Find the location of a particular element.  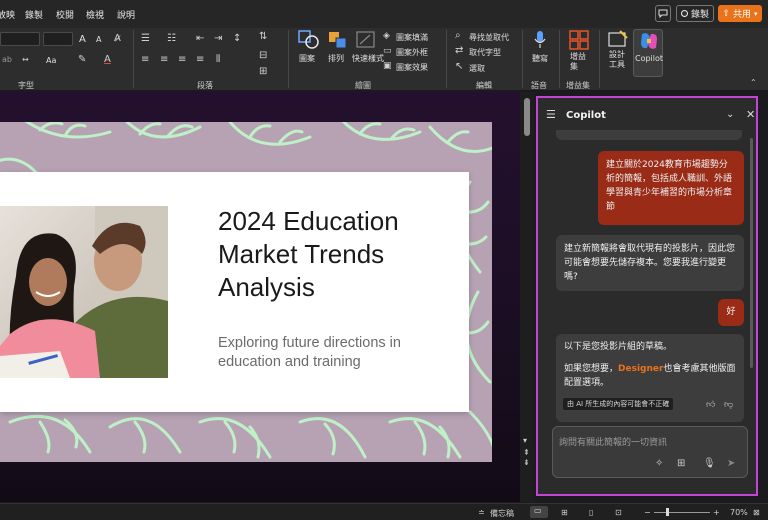

designer-label: 設計工具 is located at coordinates (617, 59).